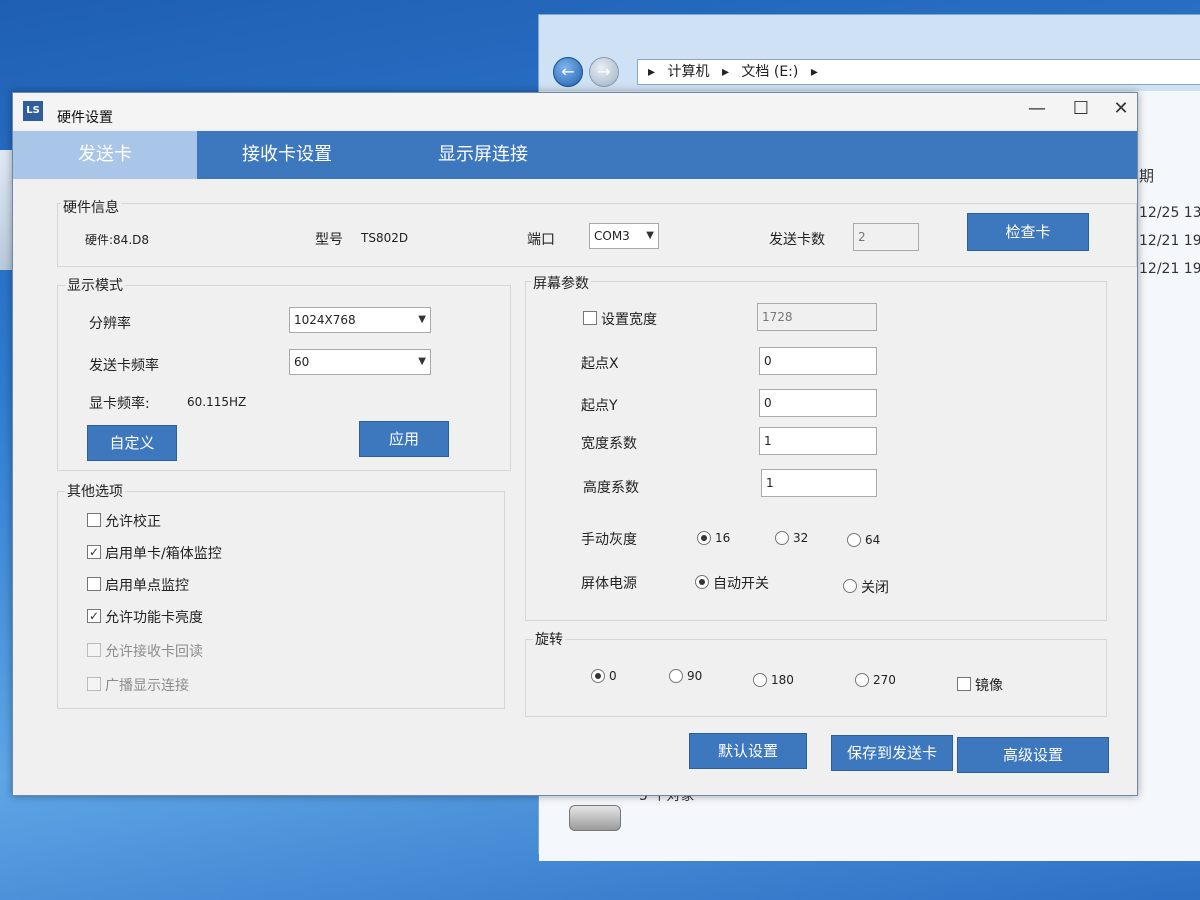  I want to click on background-window-edge, so click(6, 210).